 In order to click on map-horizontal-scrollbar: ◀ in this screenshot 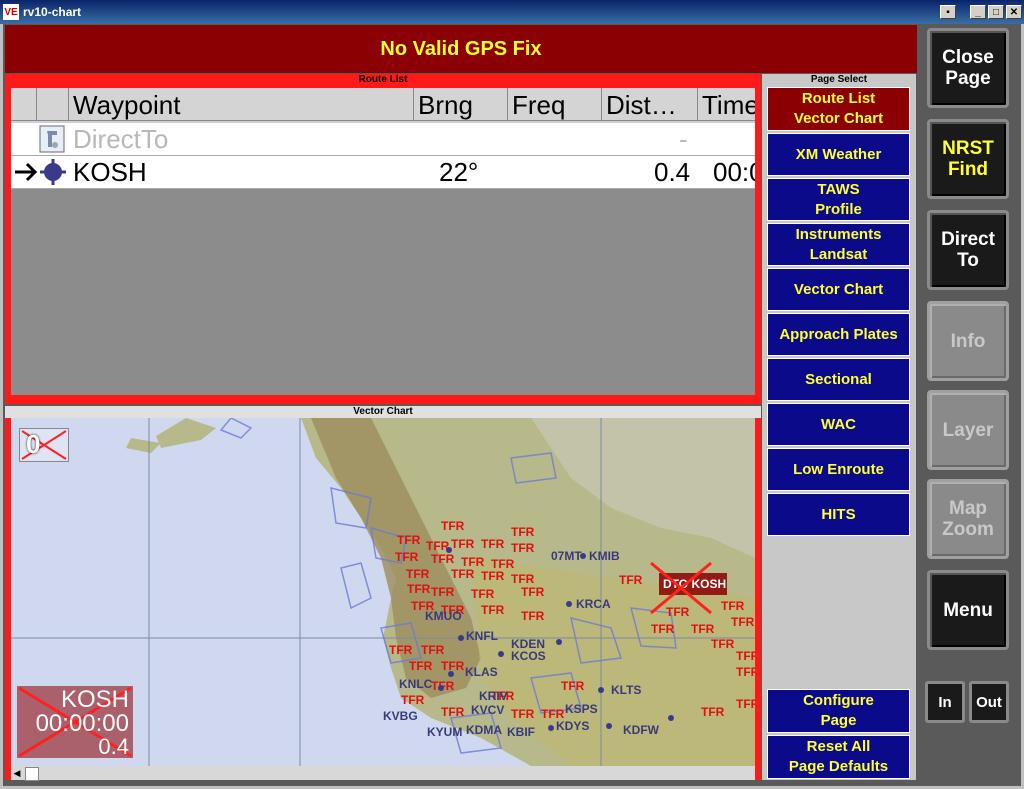, I will do `click(383, 773)`.